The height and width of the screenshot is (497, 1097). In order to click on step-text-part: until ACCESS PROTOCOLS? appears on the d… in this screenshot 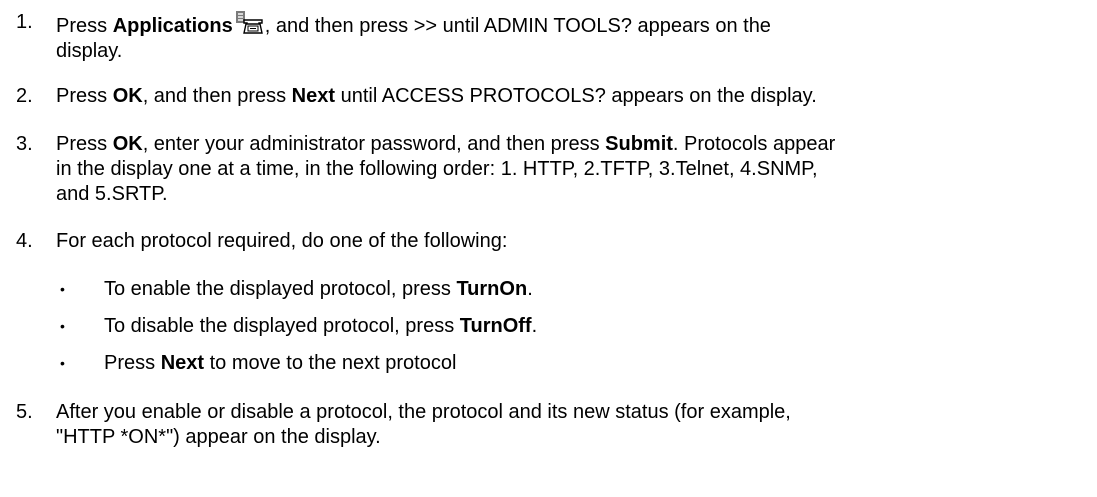, I will do `click(576, 96)`.